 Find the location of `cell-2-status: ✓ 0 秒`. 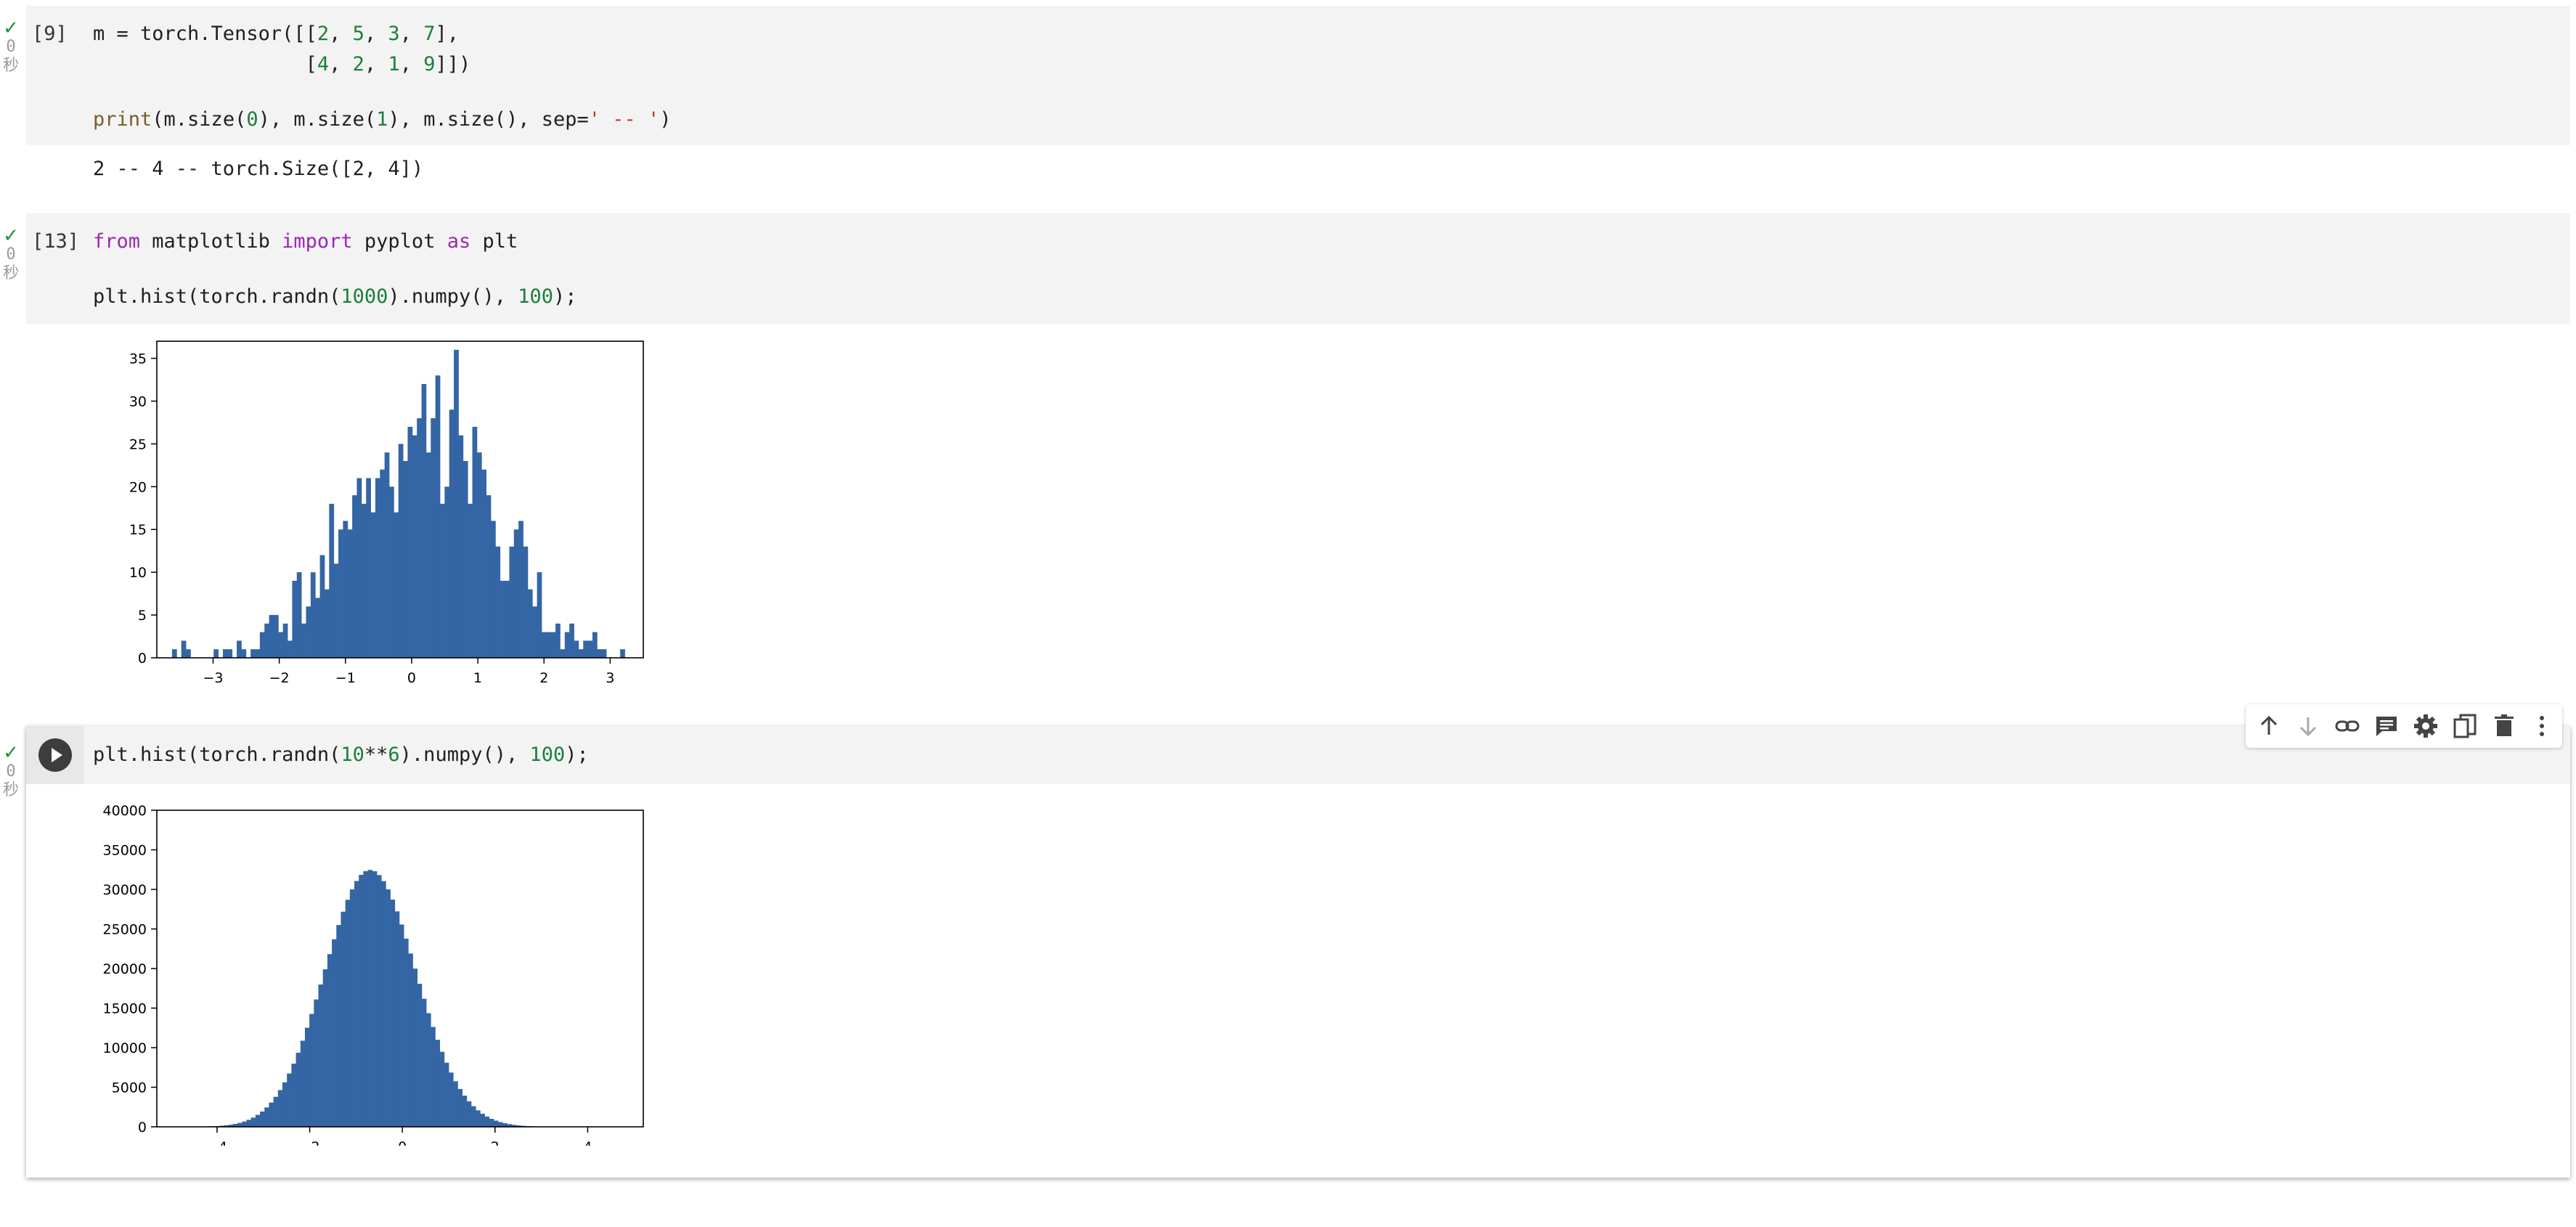

cell-2-status: ✓ 0 秒 is located at coordinates (11, 255).